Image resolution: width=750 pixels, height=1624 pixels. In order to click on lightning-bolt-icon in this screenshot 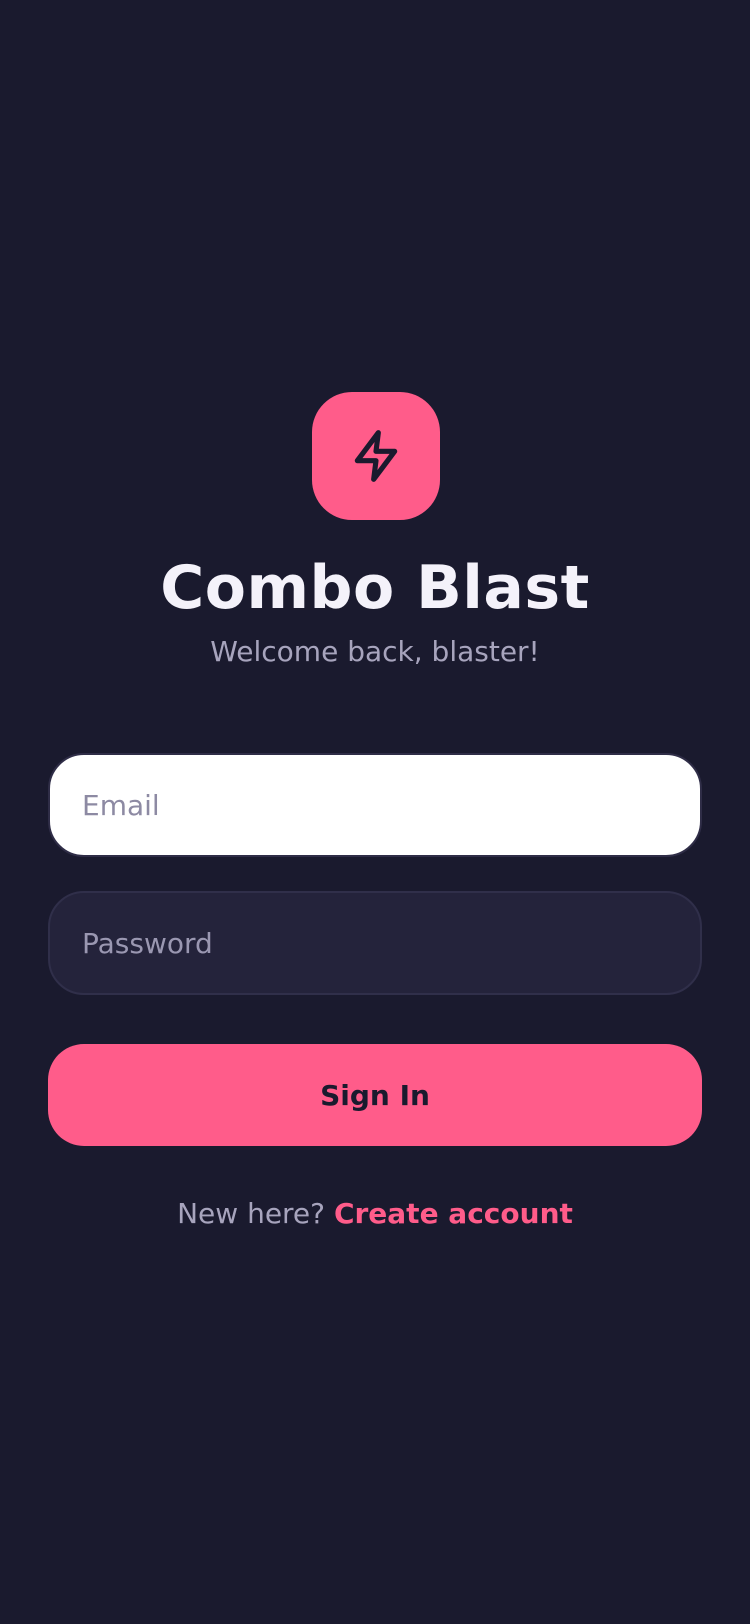, I will do `click(376, 456)`.